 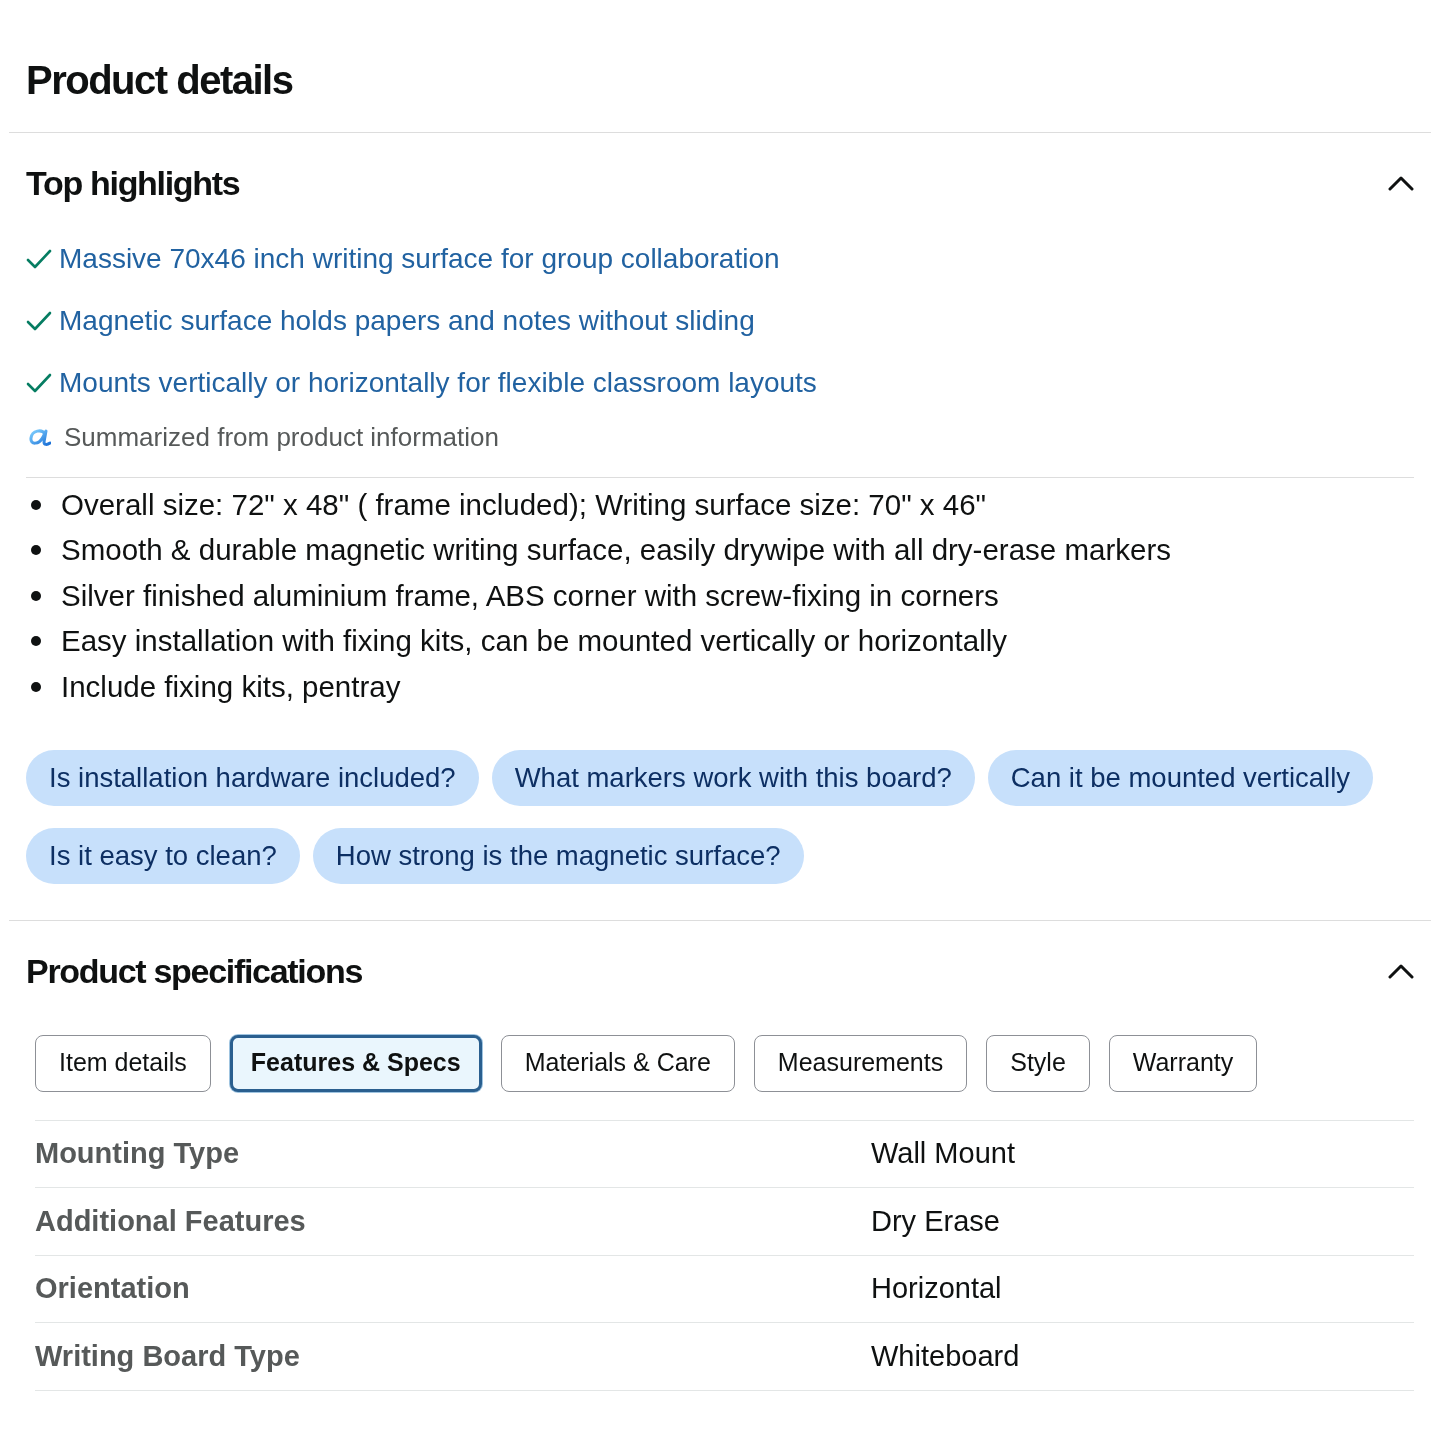 What do you see at coordinates (935, 1221) in the screenshot?
I see `spec-value: Dry Erase` at bounding box center [935, 1221].